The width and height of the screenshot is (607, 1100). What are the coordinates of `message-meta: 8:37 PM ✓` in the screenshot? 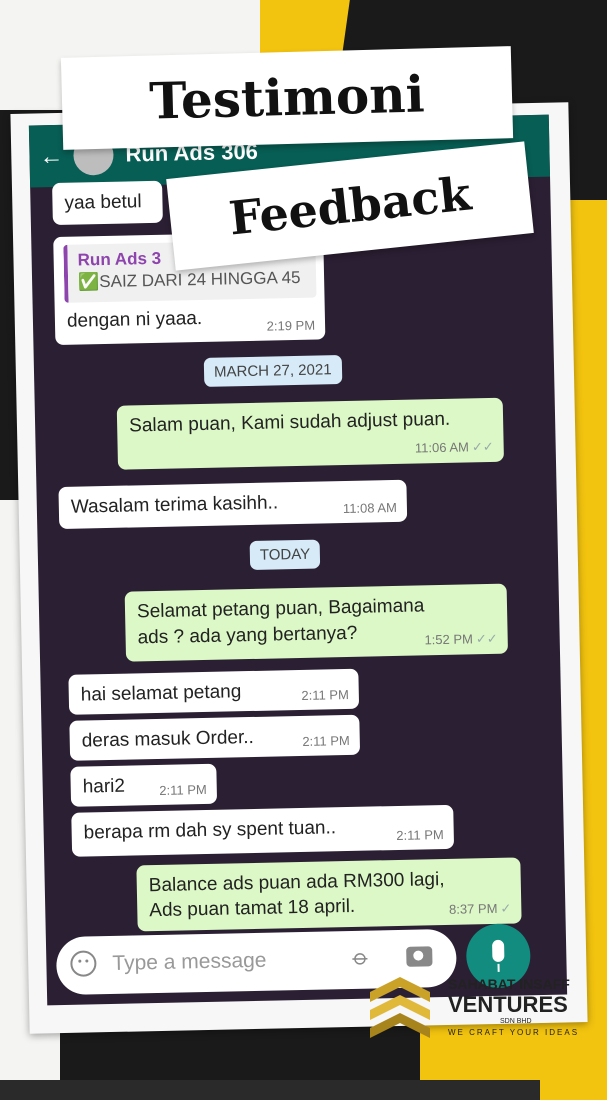 It's located at (480, 909).